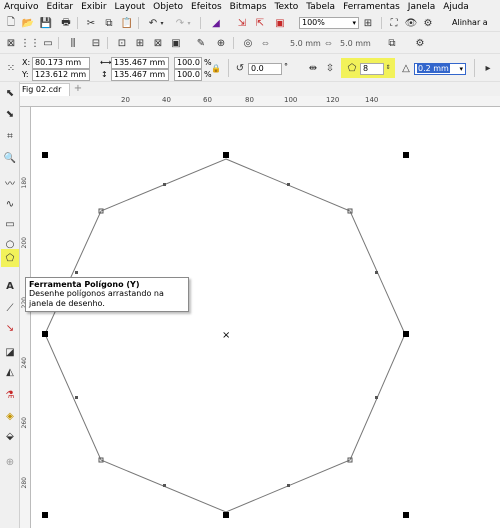  Describe the element at coordinates (330, 68) in the screenshot. I see `mirror-vertical-icon: ⇳` at that location.